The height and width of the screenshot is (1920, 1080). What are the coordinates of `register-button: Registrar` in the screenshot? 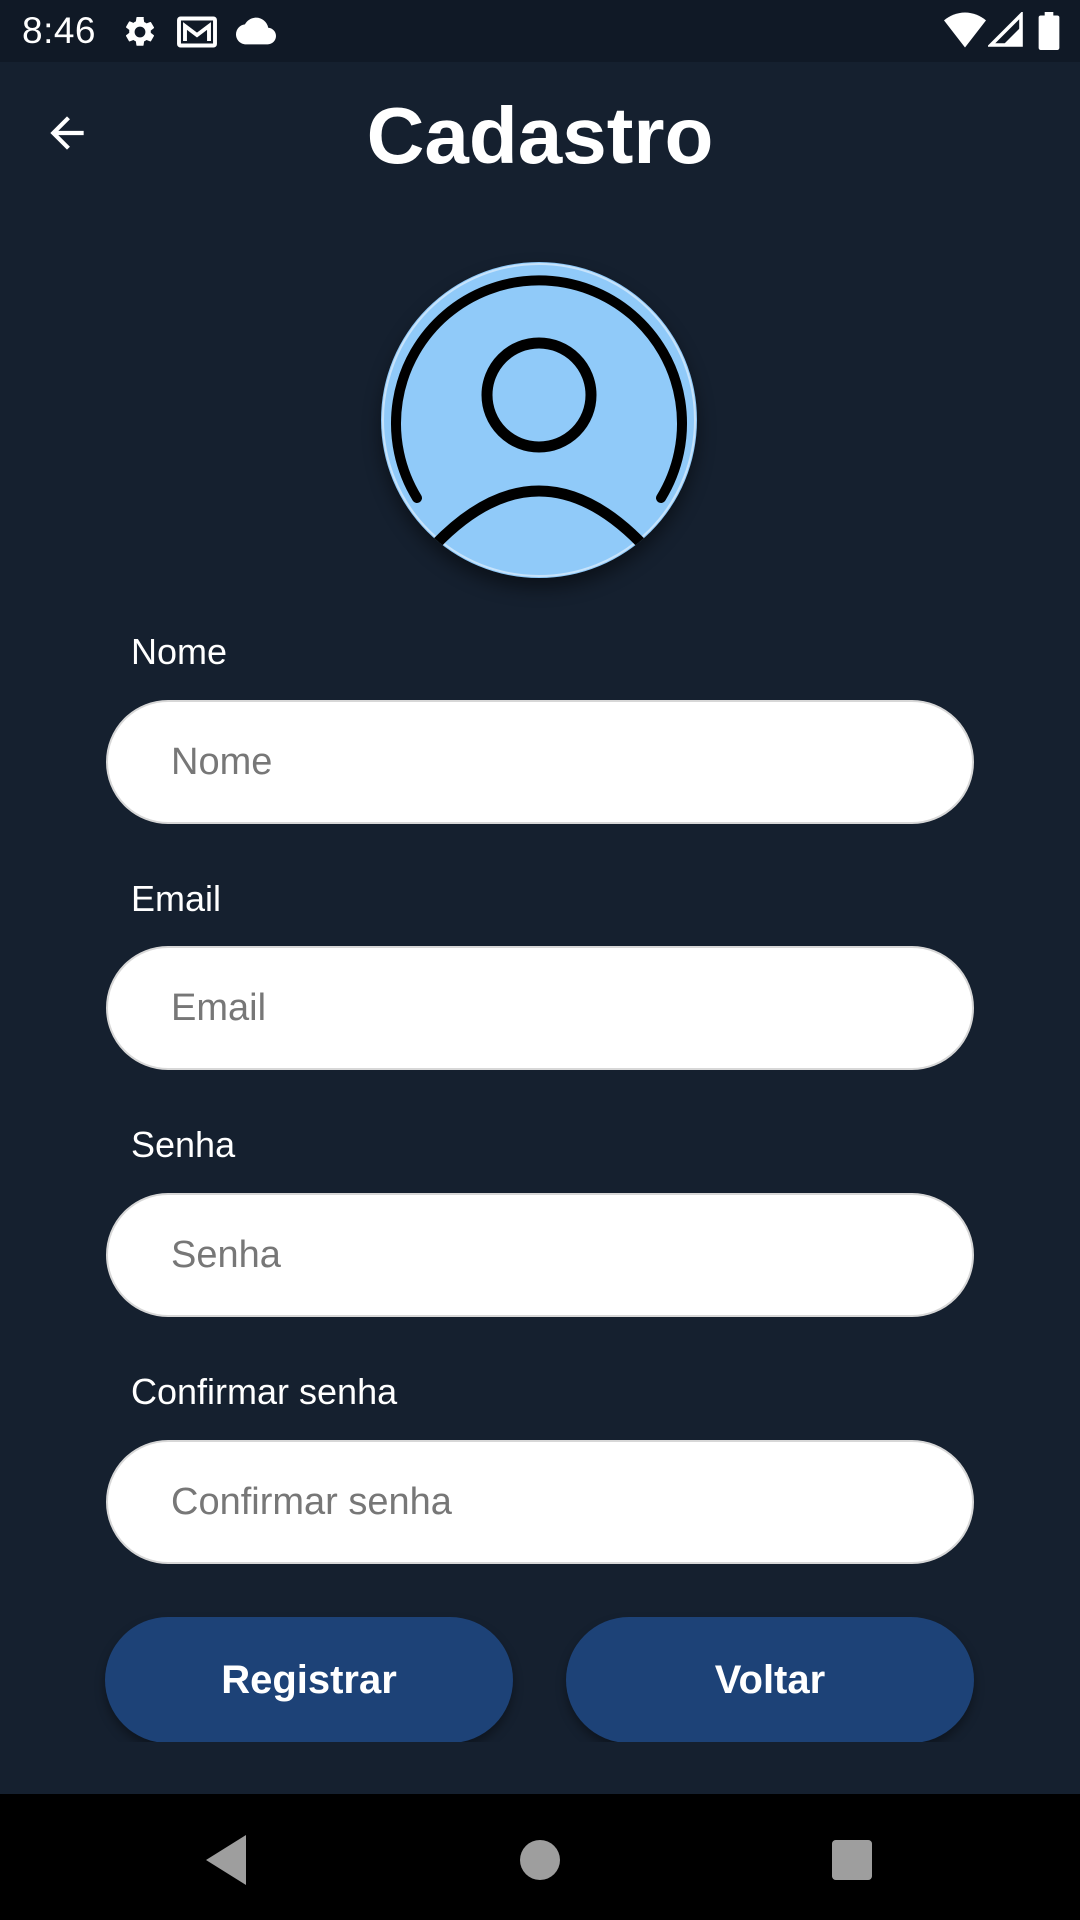 It's located at (309, 1679).